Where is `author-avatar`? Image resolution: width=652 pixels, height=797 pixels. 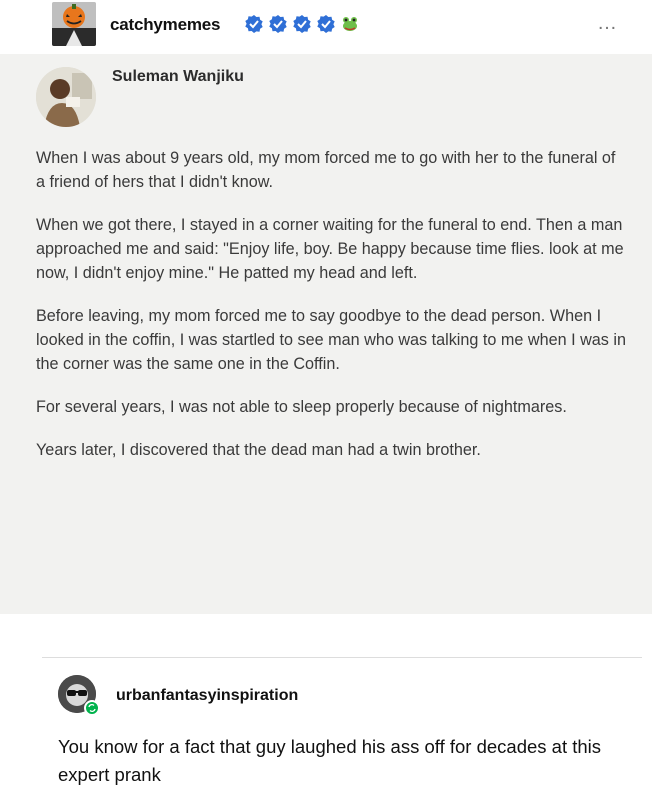 author-avatar is located at coordinates (66, 97).